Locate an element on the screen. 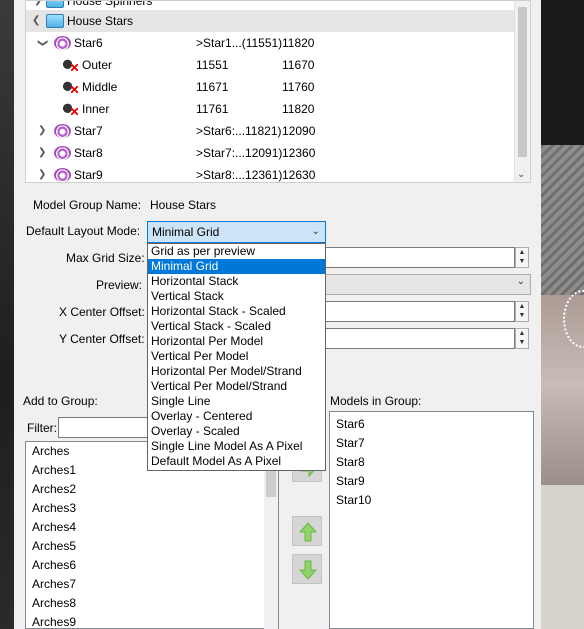 The width and height of the screenshot is (584, 629). tree-row-start-channel: 11671 is located at coordinates (212, 87).